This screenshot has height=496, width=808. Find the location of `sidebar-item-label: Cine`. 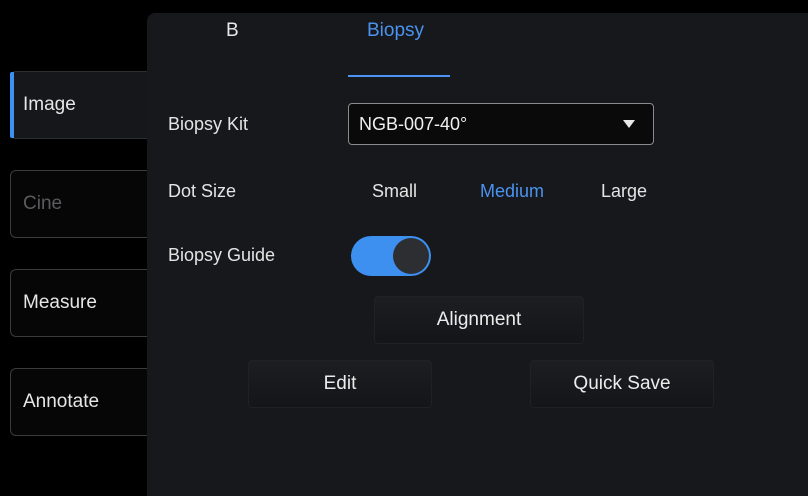

sidebar-item-label: Cine is located at coordinates (43, 203).